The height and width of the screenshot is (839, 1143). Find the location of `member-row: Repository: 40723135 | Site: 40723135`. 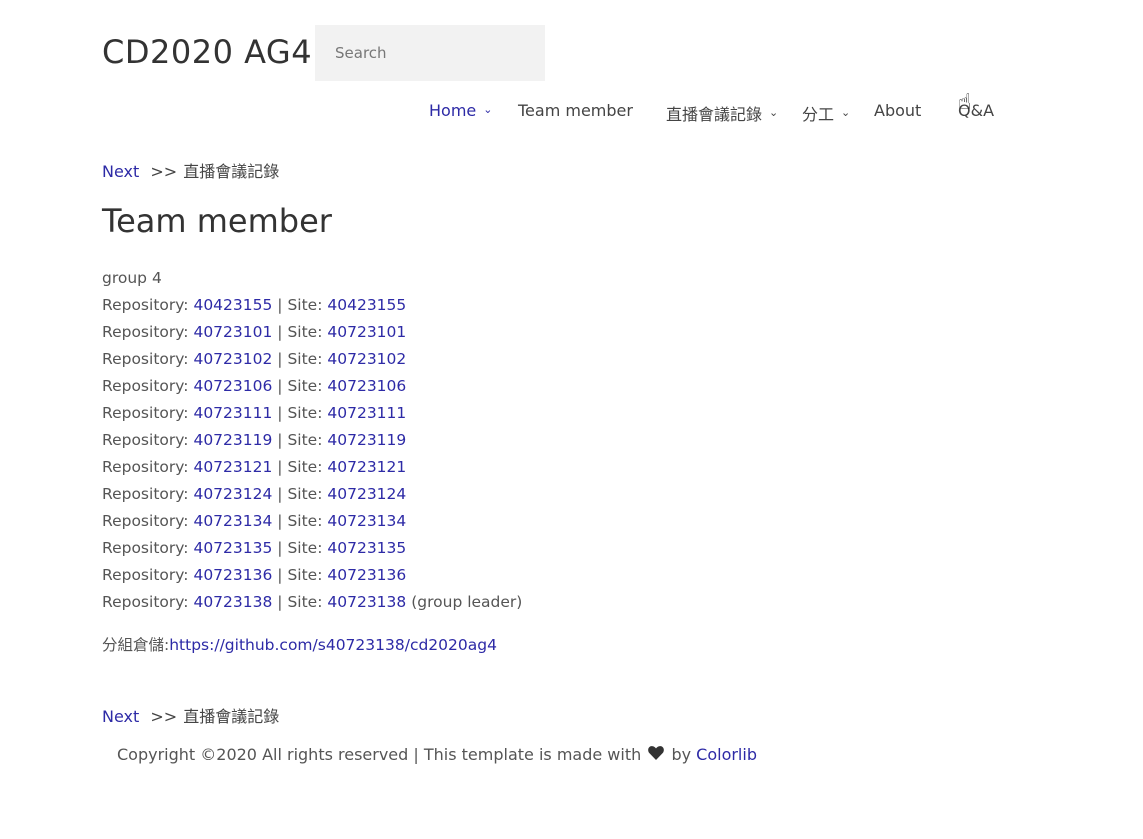

member-row: Repository: 40723135 | Site: 40723135 is located at coordinates (312, 548).